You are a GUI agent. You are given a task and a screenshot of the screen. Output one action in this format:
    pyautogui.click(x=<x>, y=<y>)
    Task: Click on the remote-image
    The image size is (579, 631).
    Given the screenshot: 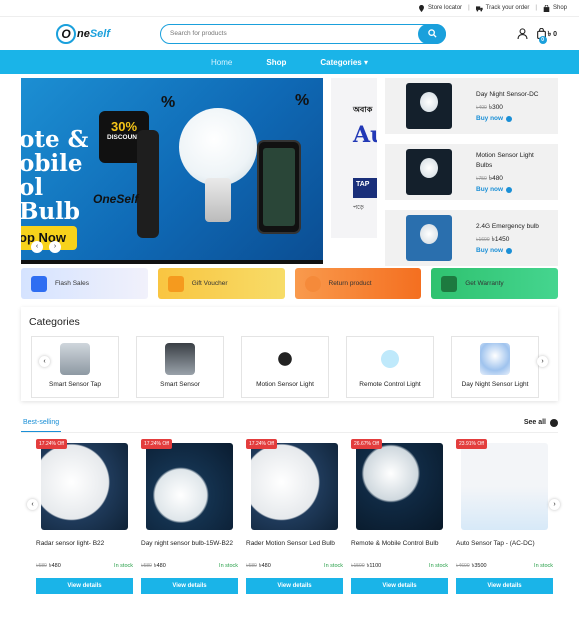 What is the action you would take?
    pyautogui.click(x=148, y=184)
    